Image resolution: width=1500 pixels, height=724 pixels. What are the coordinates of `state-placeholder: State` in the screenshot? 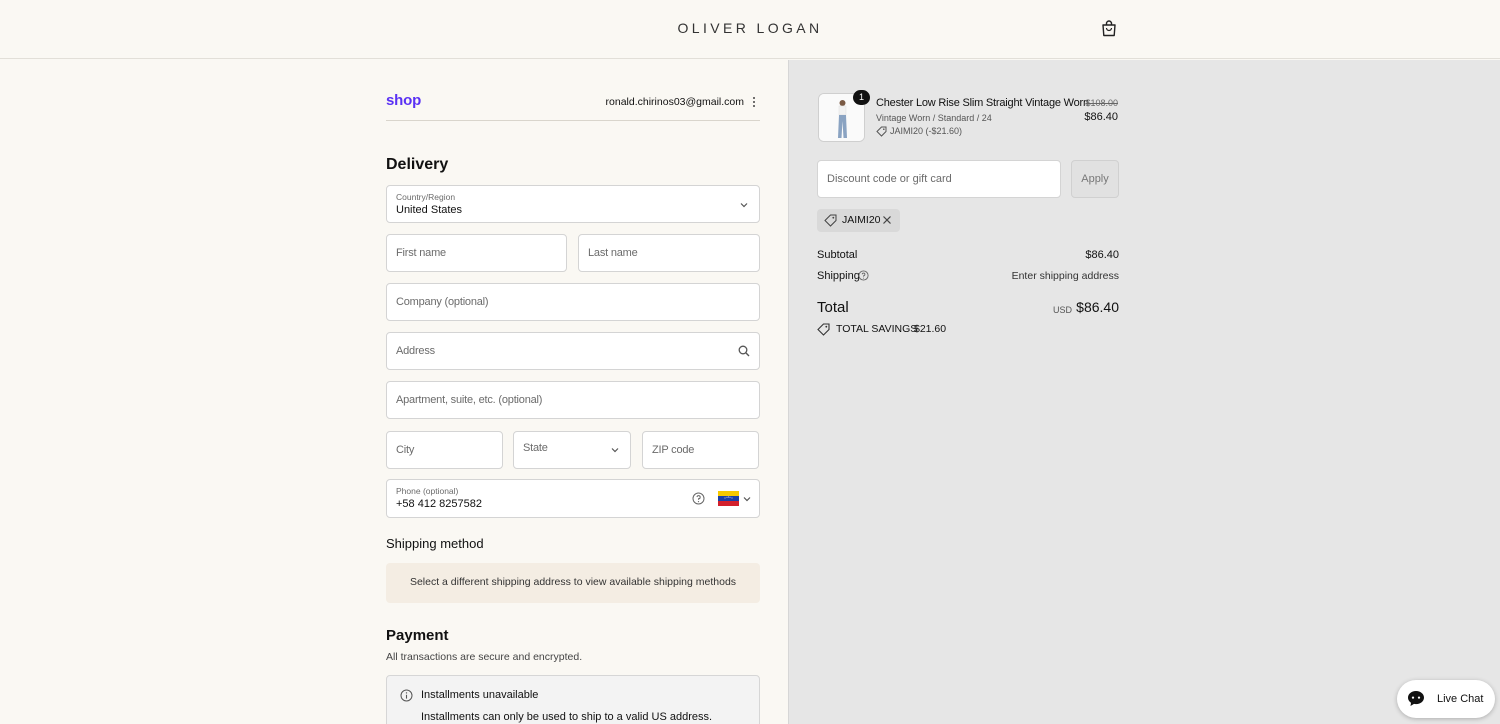 It's located at (535, 448).